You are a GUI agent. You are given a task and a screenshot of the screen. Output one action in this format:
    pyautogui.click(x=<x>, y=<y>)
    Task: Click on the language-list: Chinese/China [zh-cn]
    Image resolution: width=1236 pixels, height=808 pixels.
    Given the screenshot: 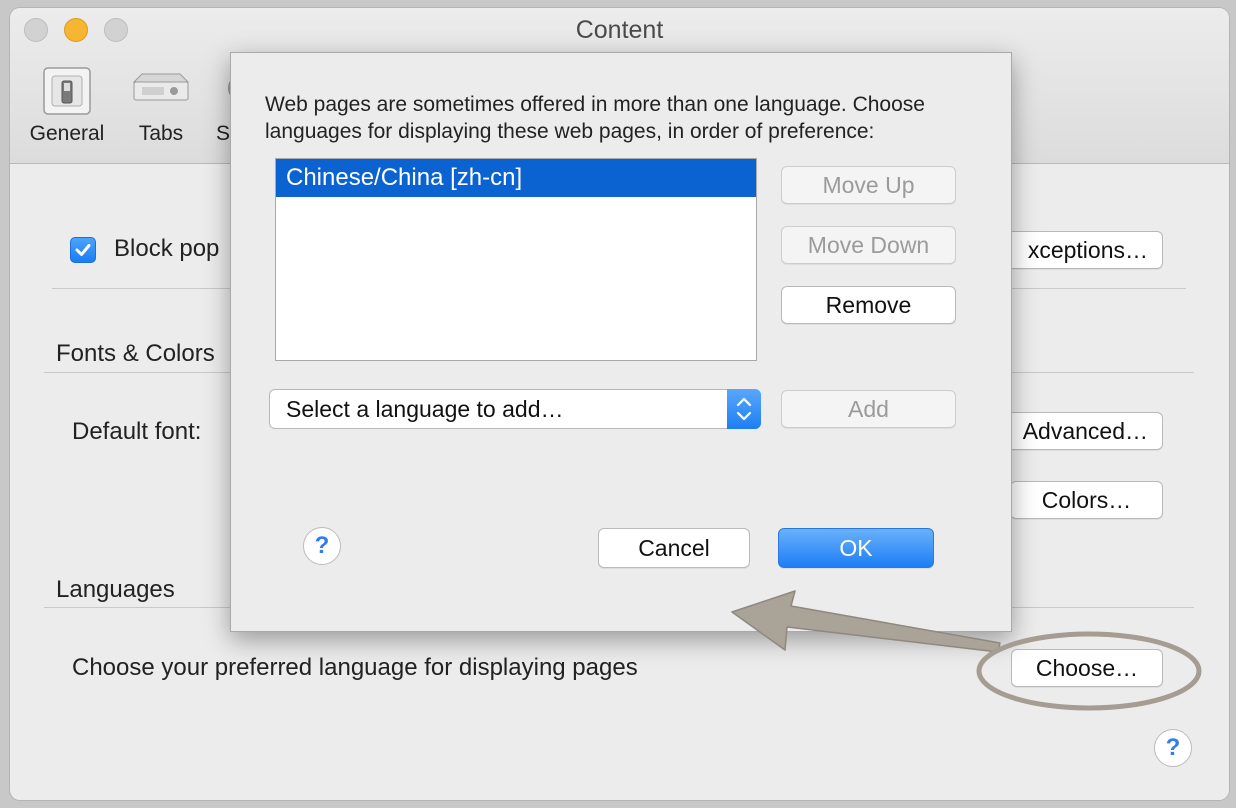 What is the action you would take?
    pyautogui.click(x=516, y=259)
    